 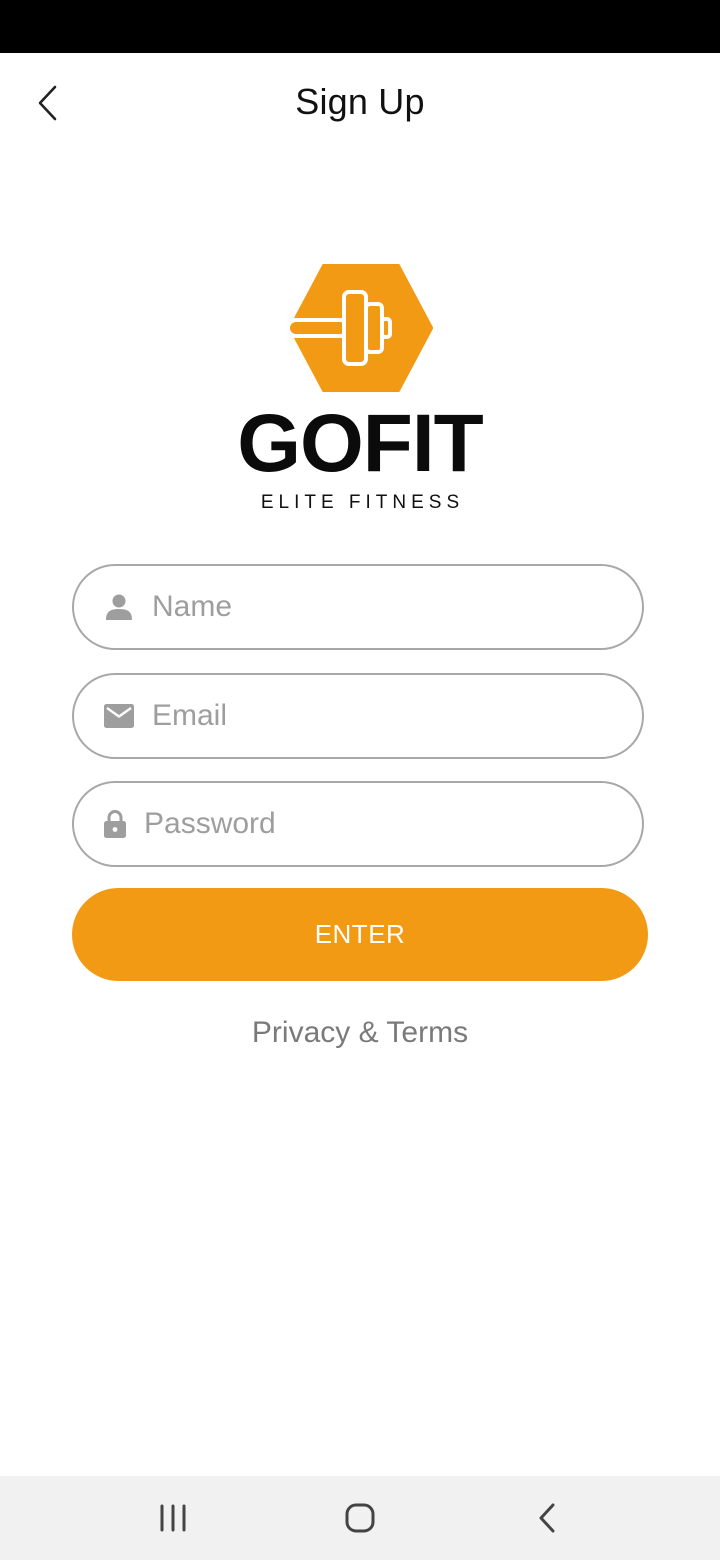 What do you see at coordinates (119, 716) in the screenshot?
I see `mail-icon` at bounding box center [119, 716].